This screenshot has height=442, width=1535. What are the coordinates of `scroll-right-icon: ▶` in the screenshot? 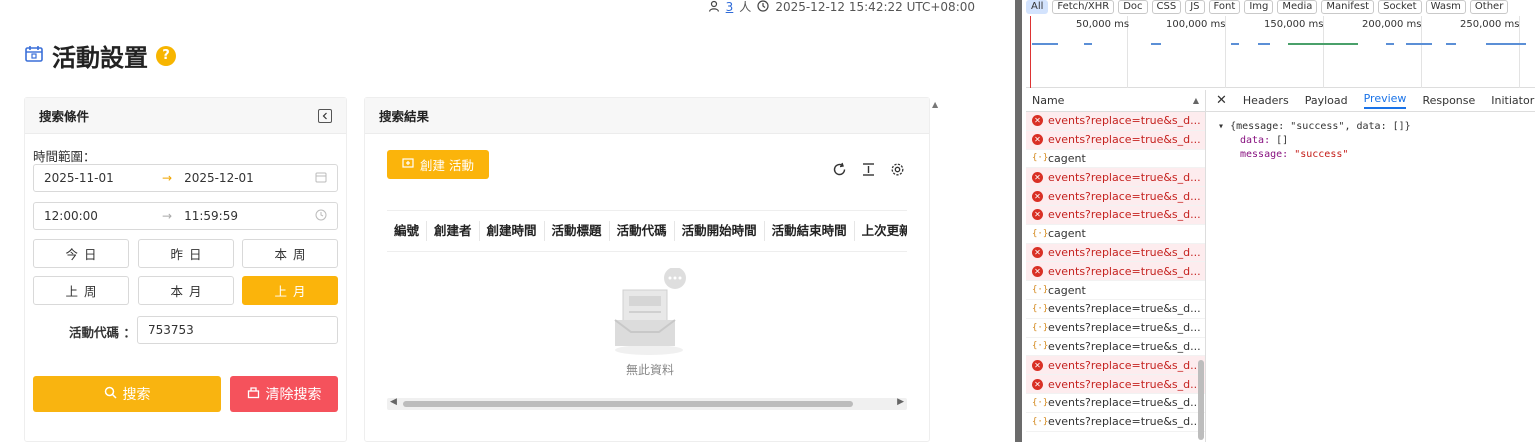 It's located at (900, 402).